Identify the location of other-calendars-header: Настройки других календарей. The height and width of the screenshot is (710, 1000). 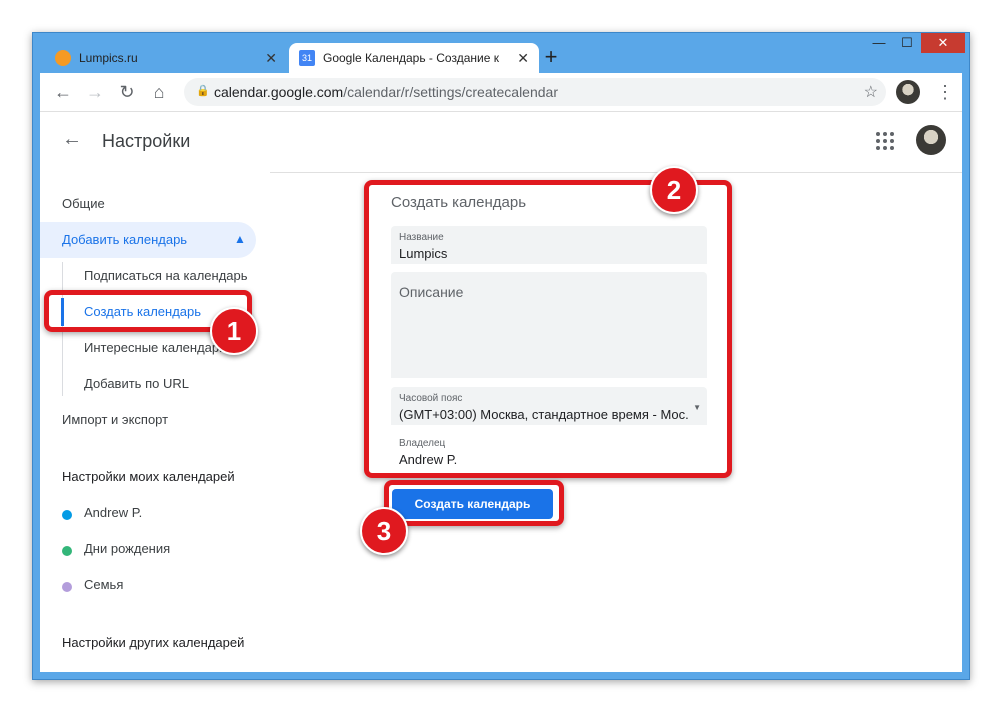
(153, 642).